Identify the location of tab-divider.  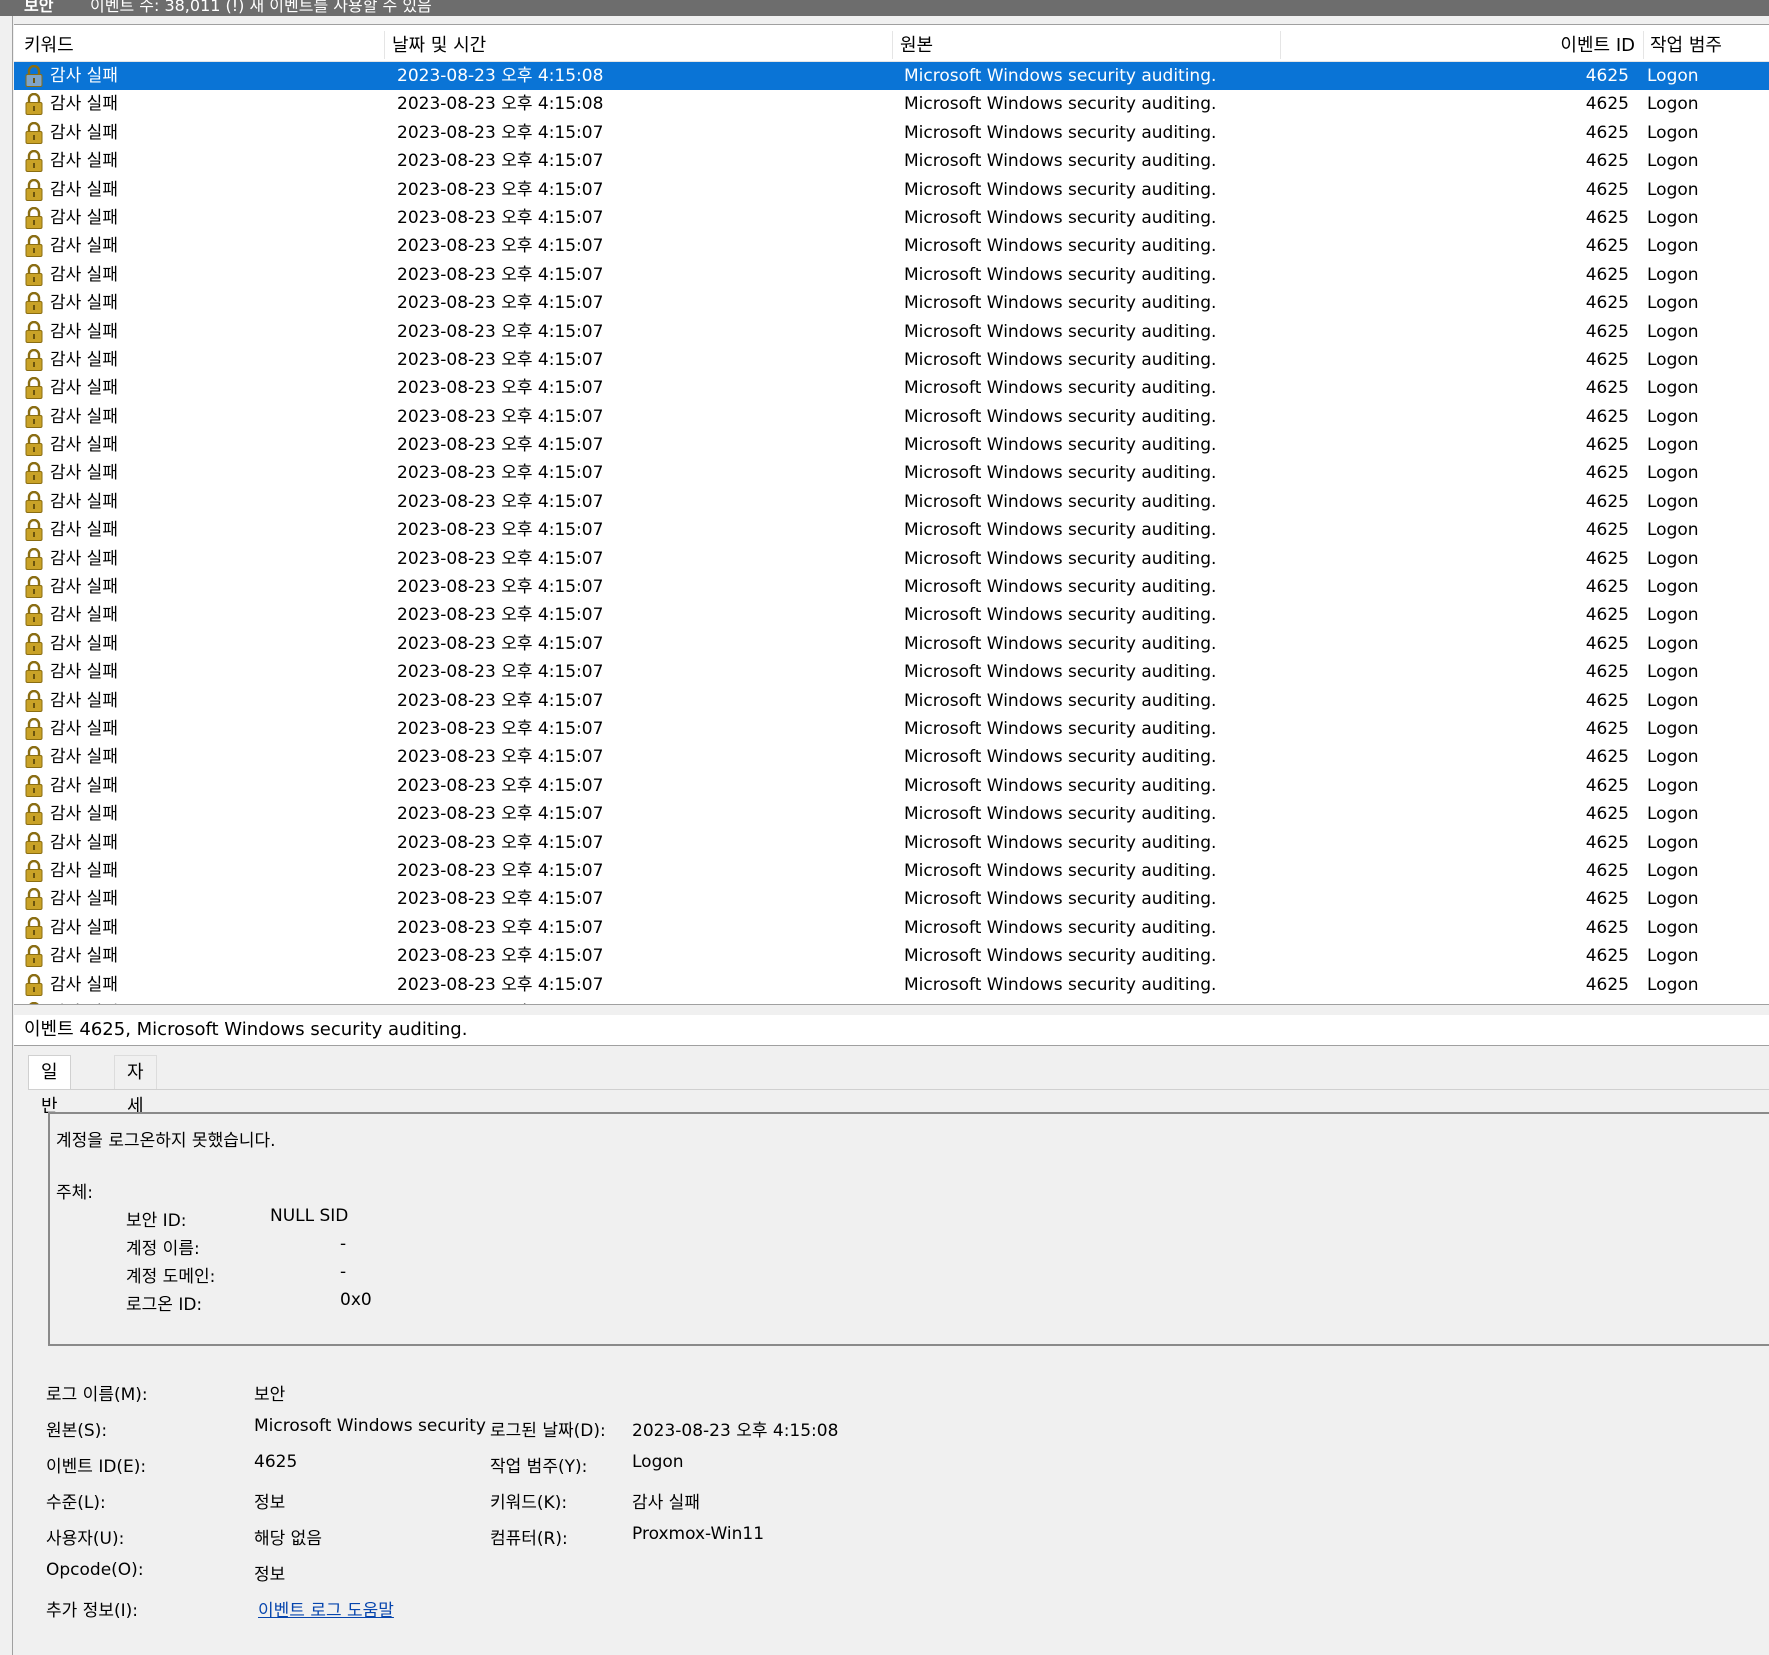
(898, 1089).